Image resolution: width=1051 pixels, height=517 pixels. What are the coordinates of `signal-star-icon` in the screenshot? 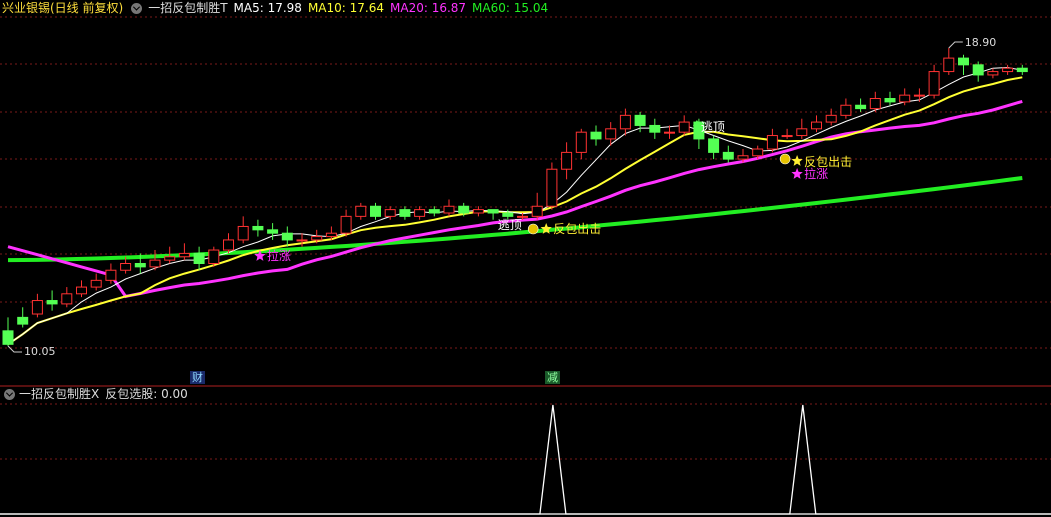 It's located at (797, 160).